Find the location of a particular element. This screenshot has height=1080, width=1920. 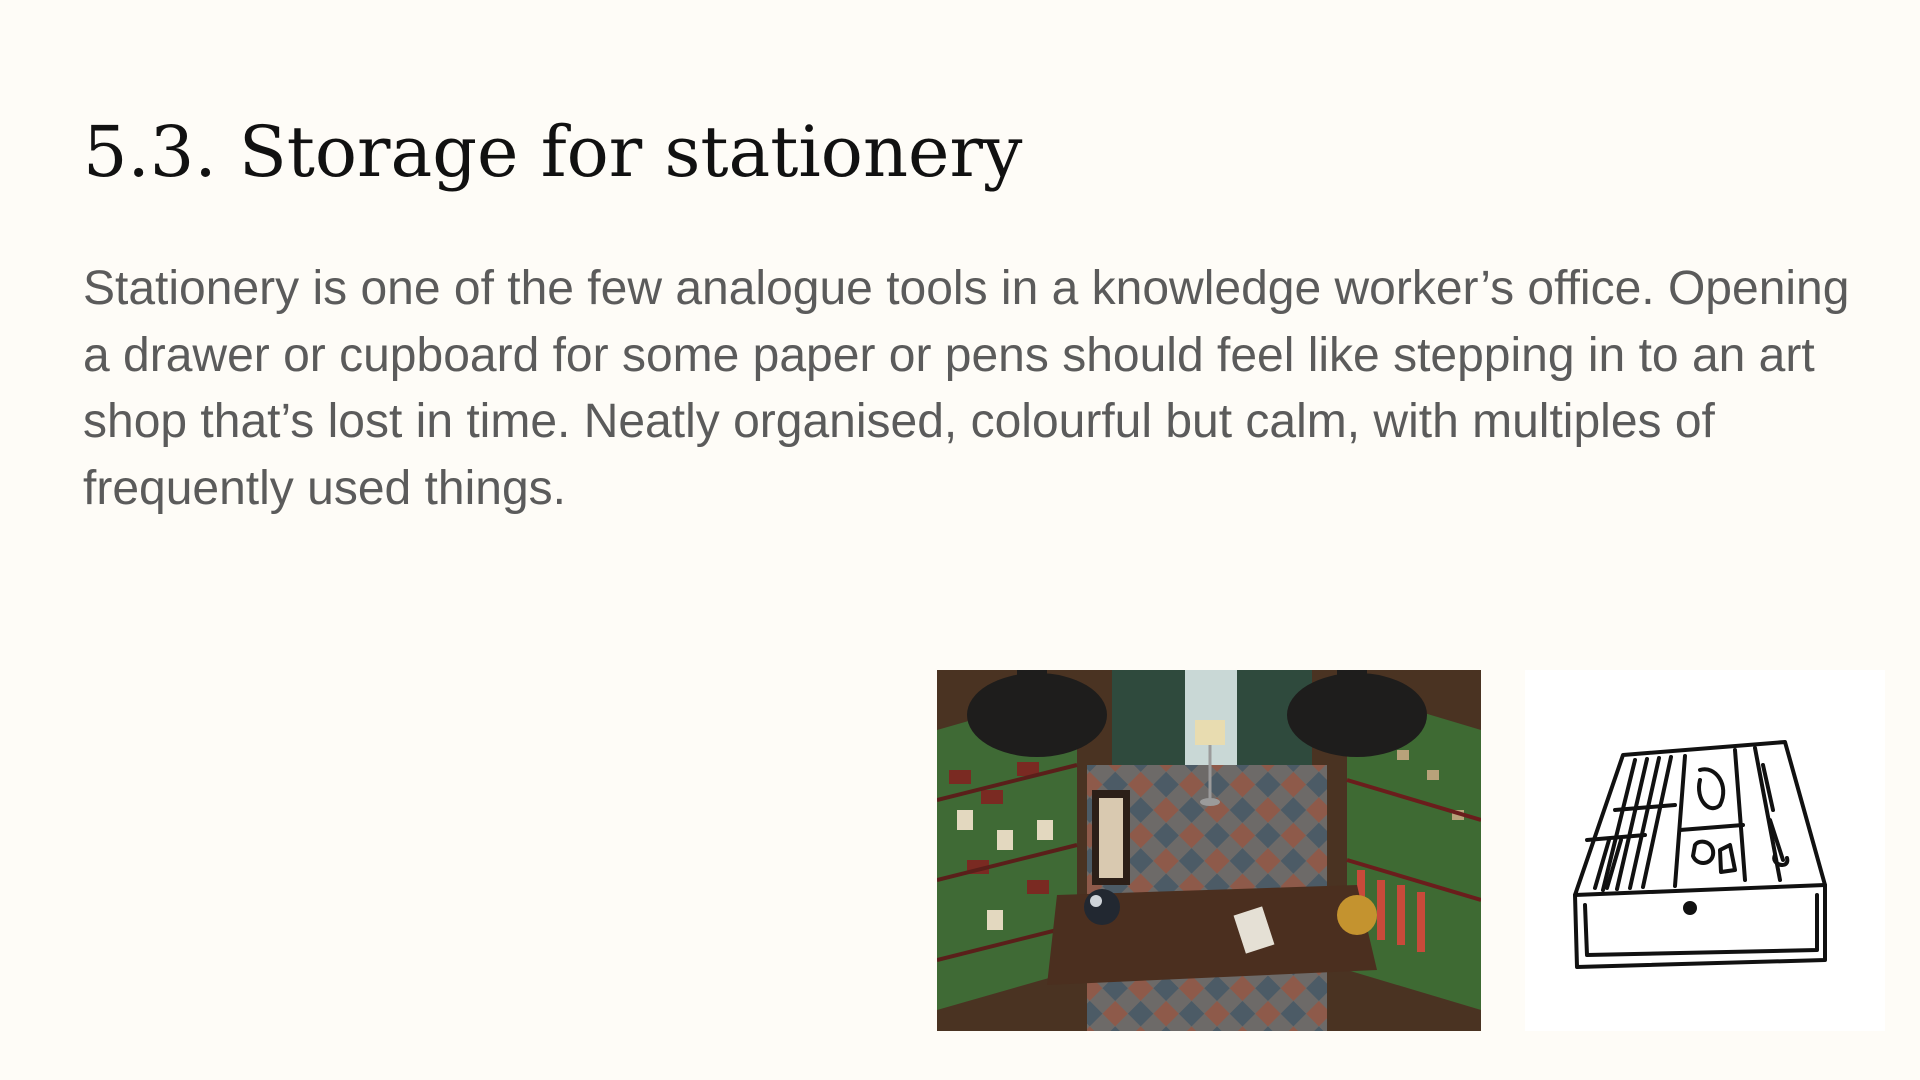

slide-title: 5.3. Storage for stationery is located at coordinates (553, 152).